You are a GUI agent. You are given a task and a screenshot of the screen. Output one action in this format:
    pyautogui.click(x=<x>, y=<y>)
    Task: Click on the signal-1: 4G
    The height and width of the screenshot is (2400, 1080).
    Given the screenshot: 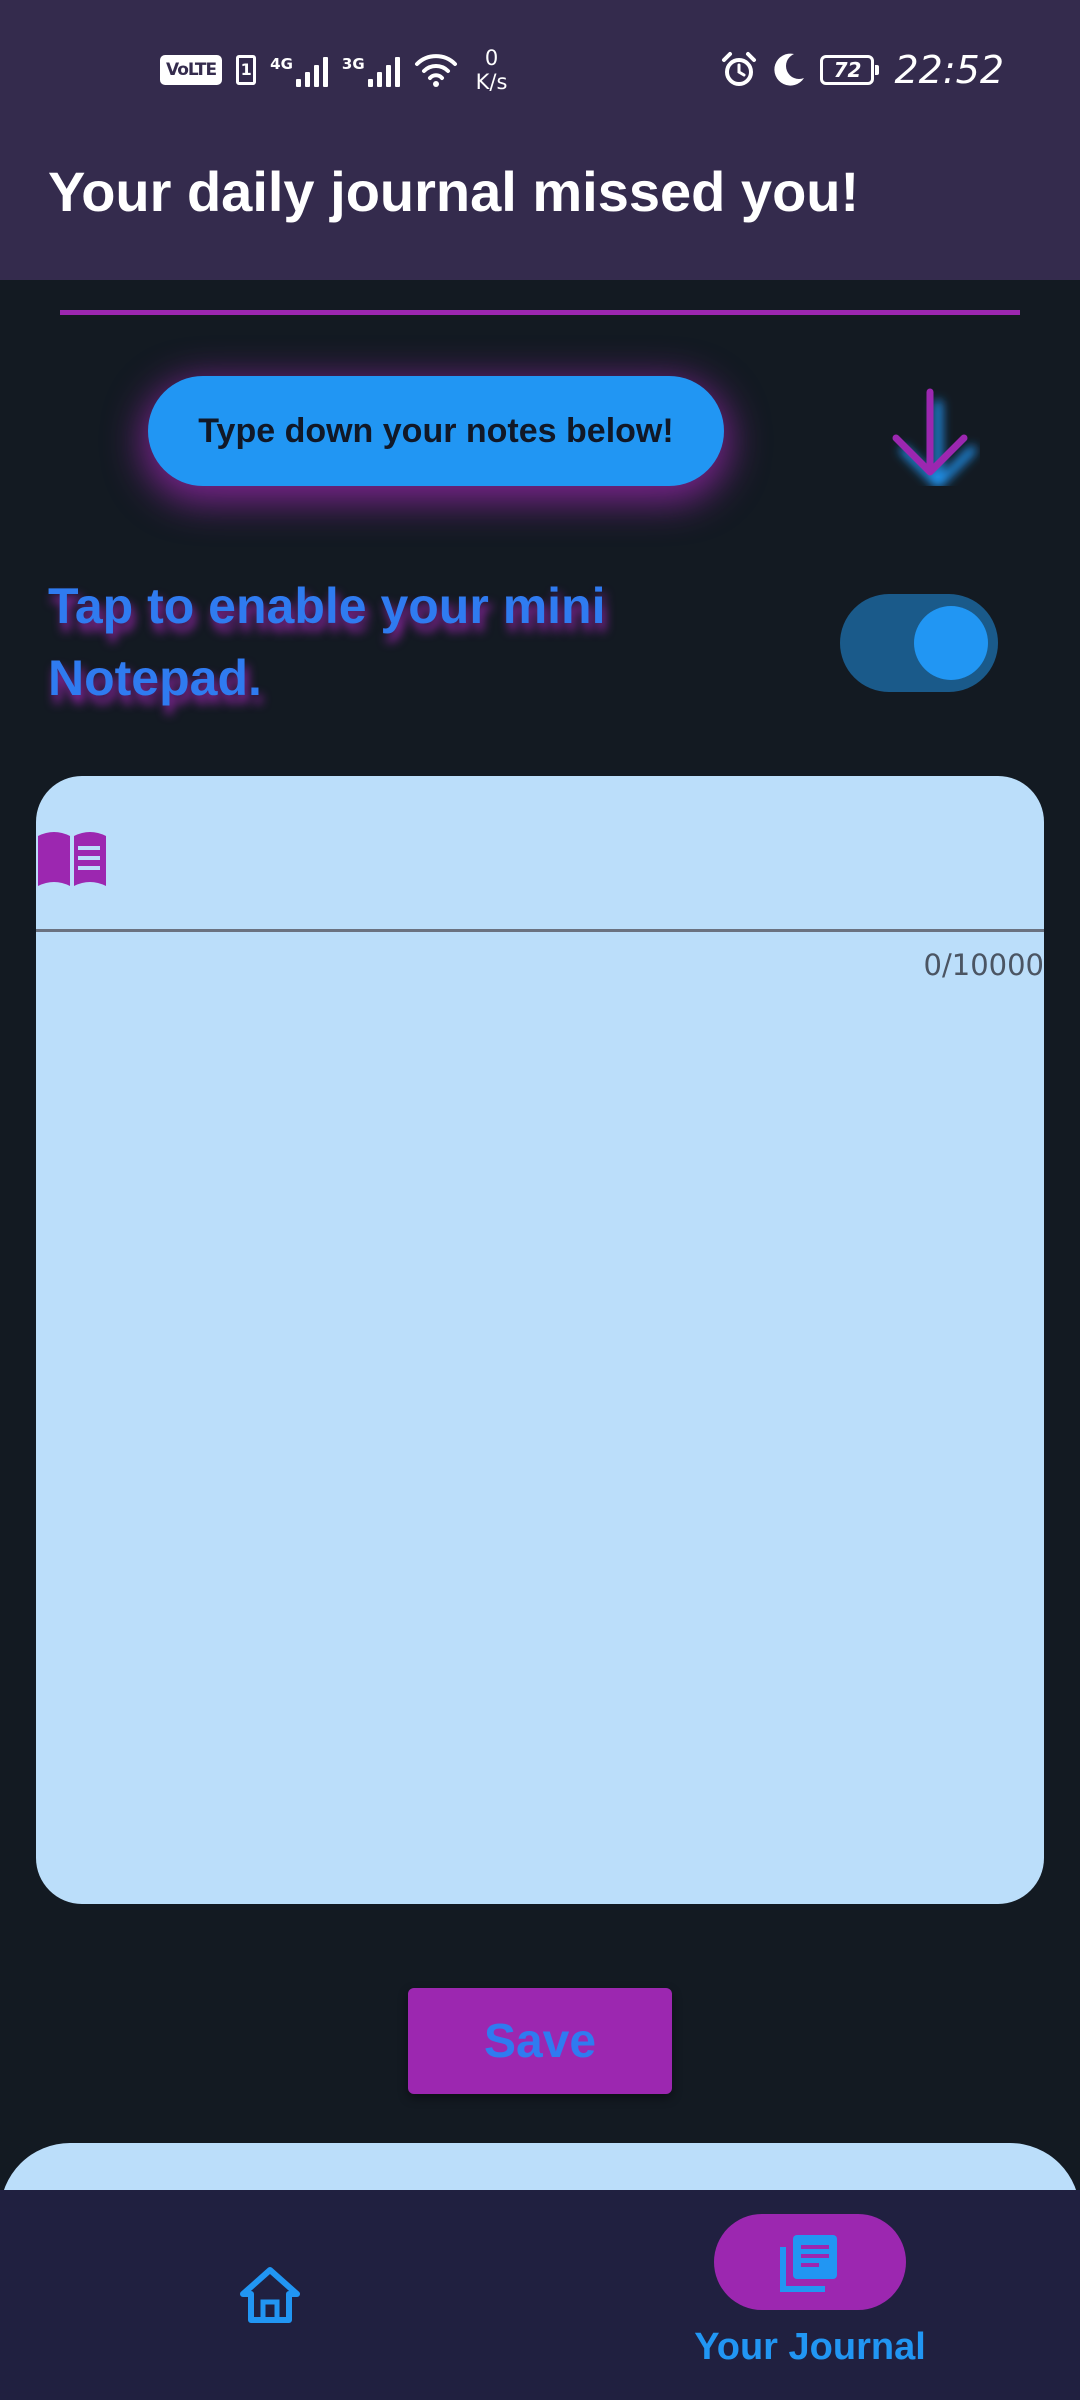 What is the action you would take?
    pyautogui.click(x=299, y=70)
    